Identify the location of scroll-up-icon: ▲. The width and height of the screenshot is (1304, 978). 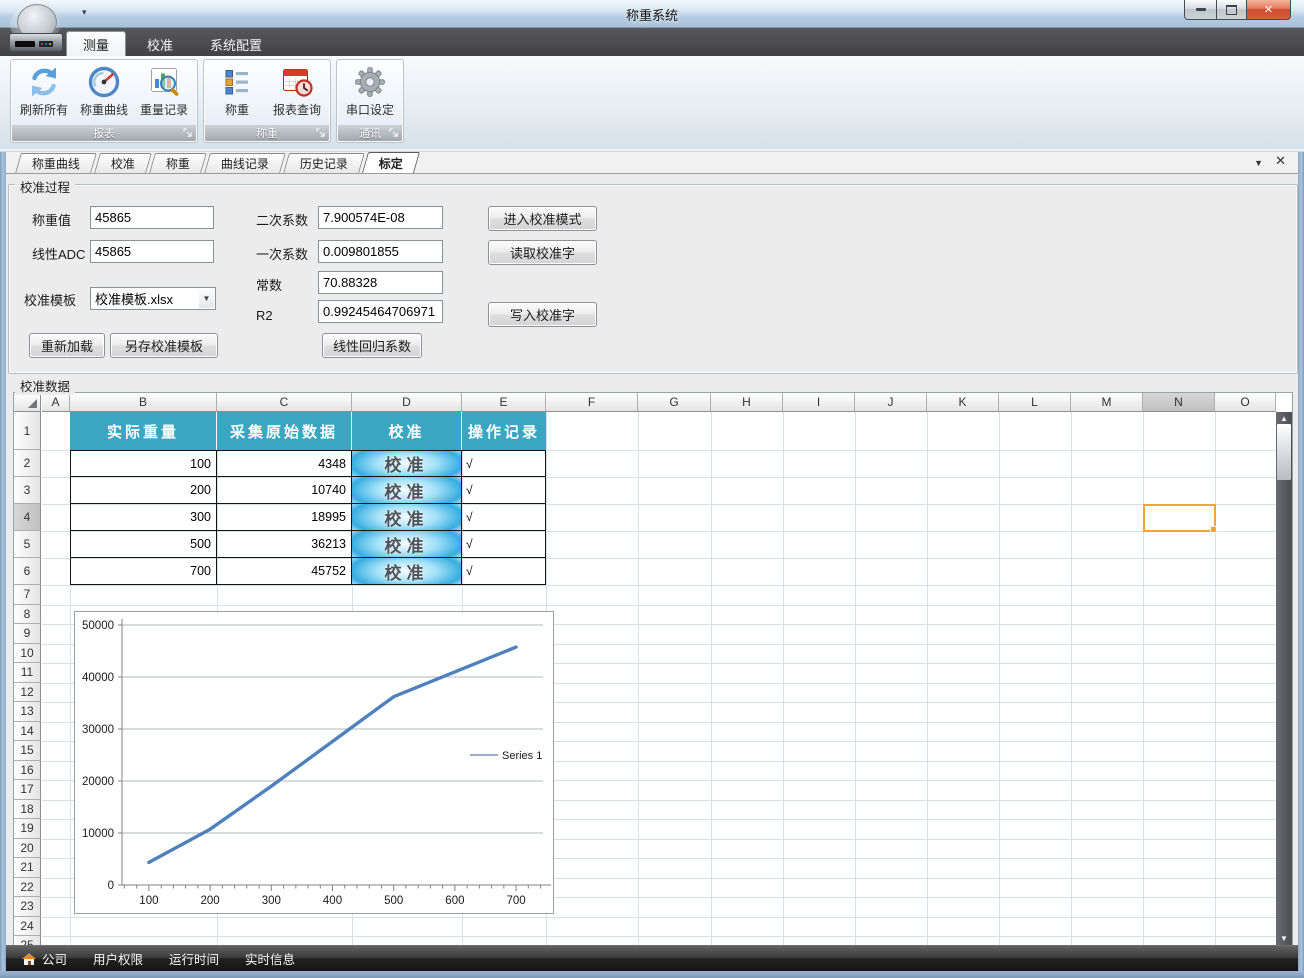
(1284, 418).